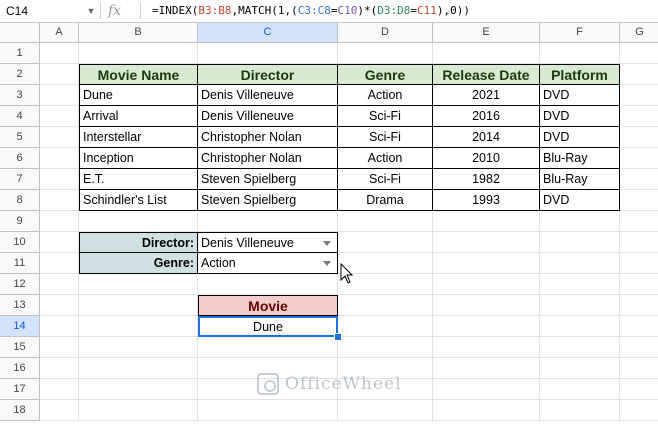 This screenshot has height=425, width=658. Describe the element at coordinates (112, 137) in the screenshot. I see `table-cell-text: Interstellar` at that location.